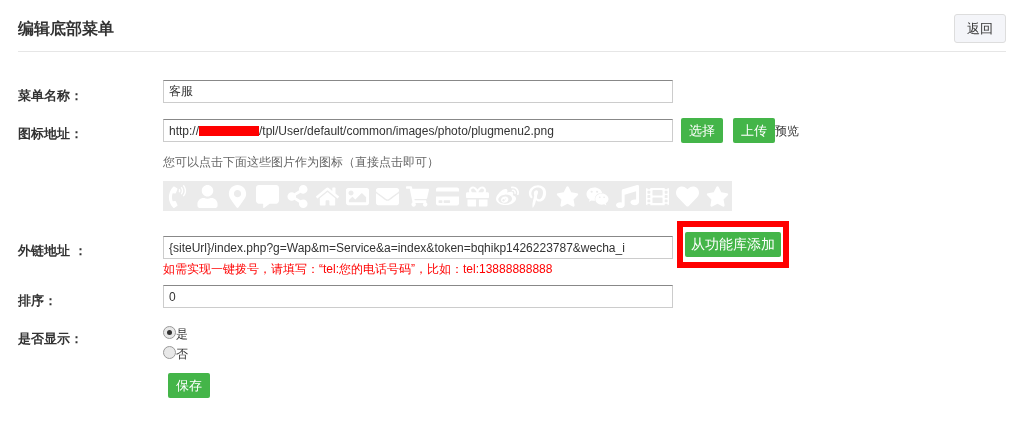 The image size is (1026, 435). Describe the element at coordinates (66, 28) in the screenshot. I see `page-title: 编辑底部菜单` at that location.